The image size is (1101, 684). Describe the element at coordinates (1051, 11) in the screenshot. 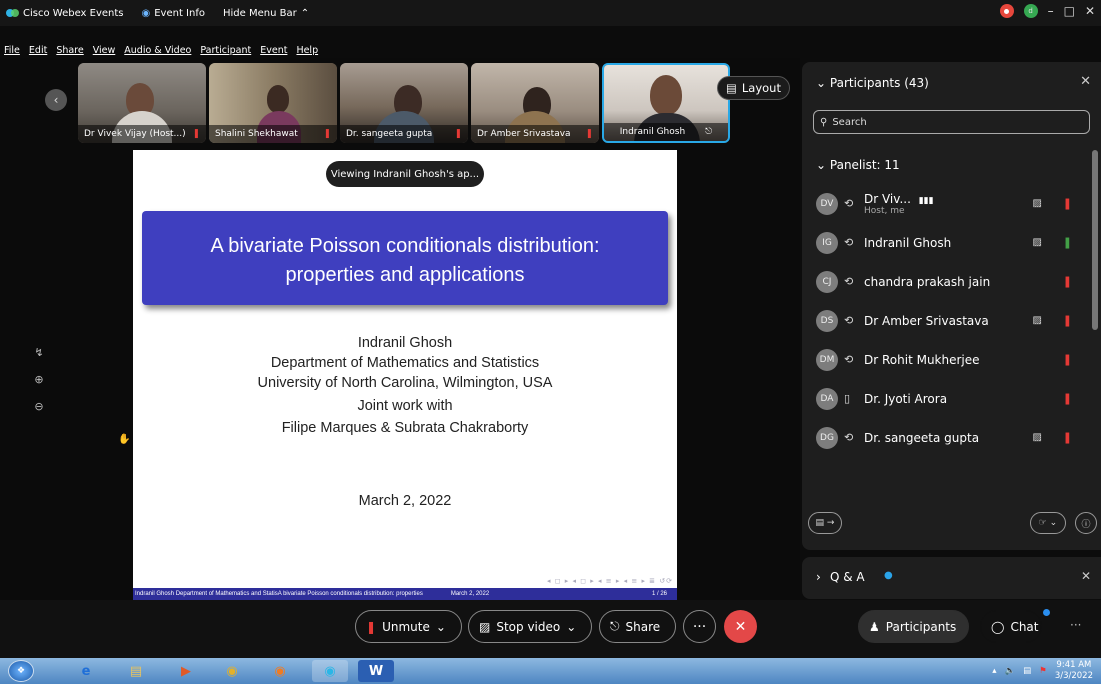

I see `minimize-icon: –` at that location.